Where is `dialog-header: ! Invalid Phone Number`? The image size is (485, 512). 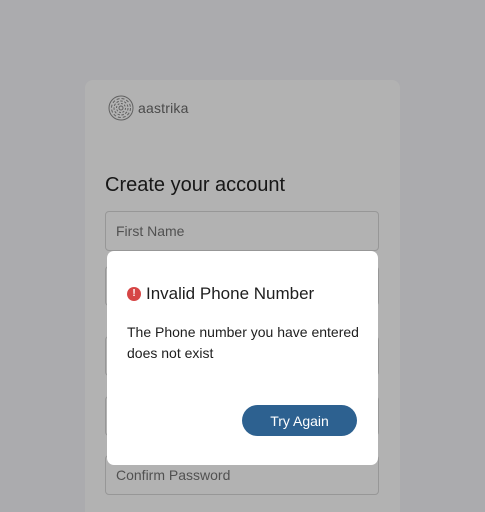
dialog-header: ! Invalid Phone Number is located at coordinates (220, 294).